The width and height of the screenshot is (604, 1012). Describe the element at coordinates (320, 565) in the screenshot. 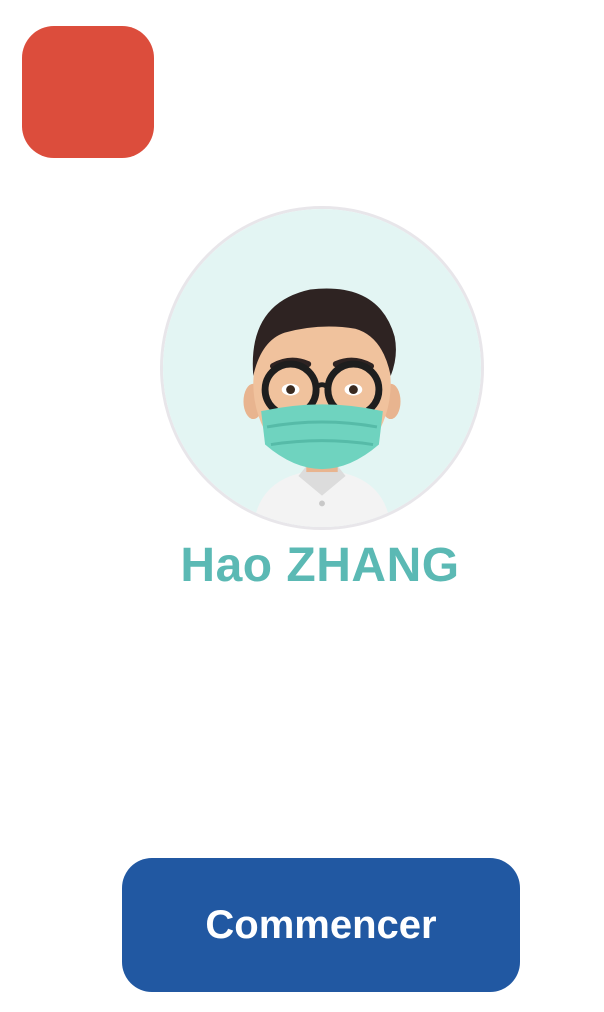

I see `user-name: Hao ZHANG` at that location.